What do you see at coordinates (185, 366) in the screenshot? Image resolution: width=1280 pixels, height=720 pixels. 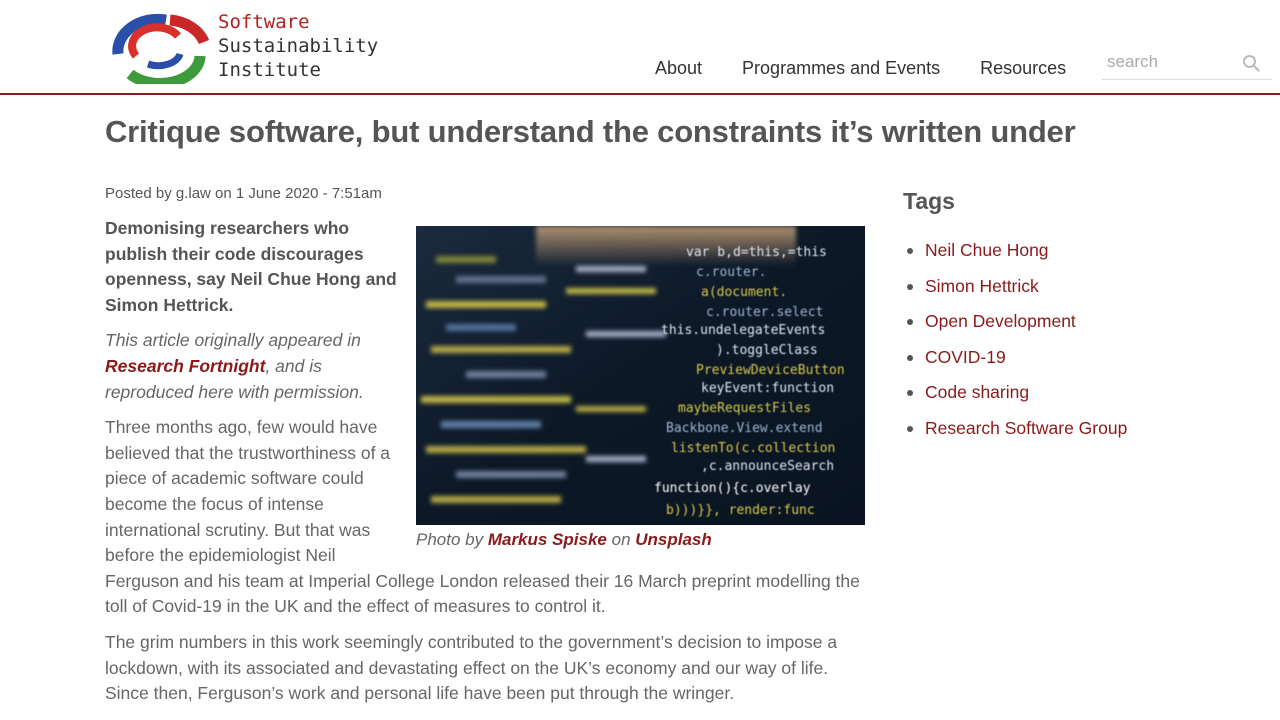 I see `research-fortnight-link: Research Fortnight` at bounding box center [185, 366].